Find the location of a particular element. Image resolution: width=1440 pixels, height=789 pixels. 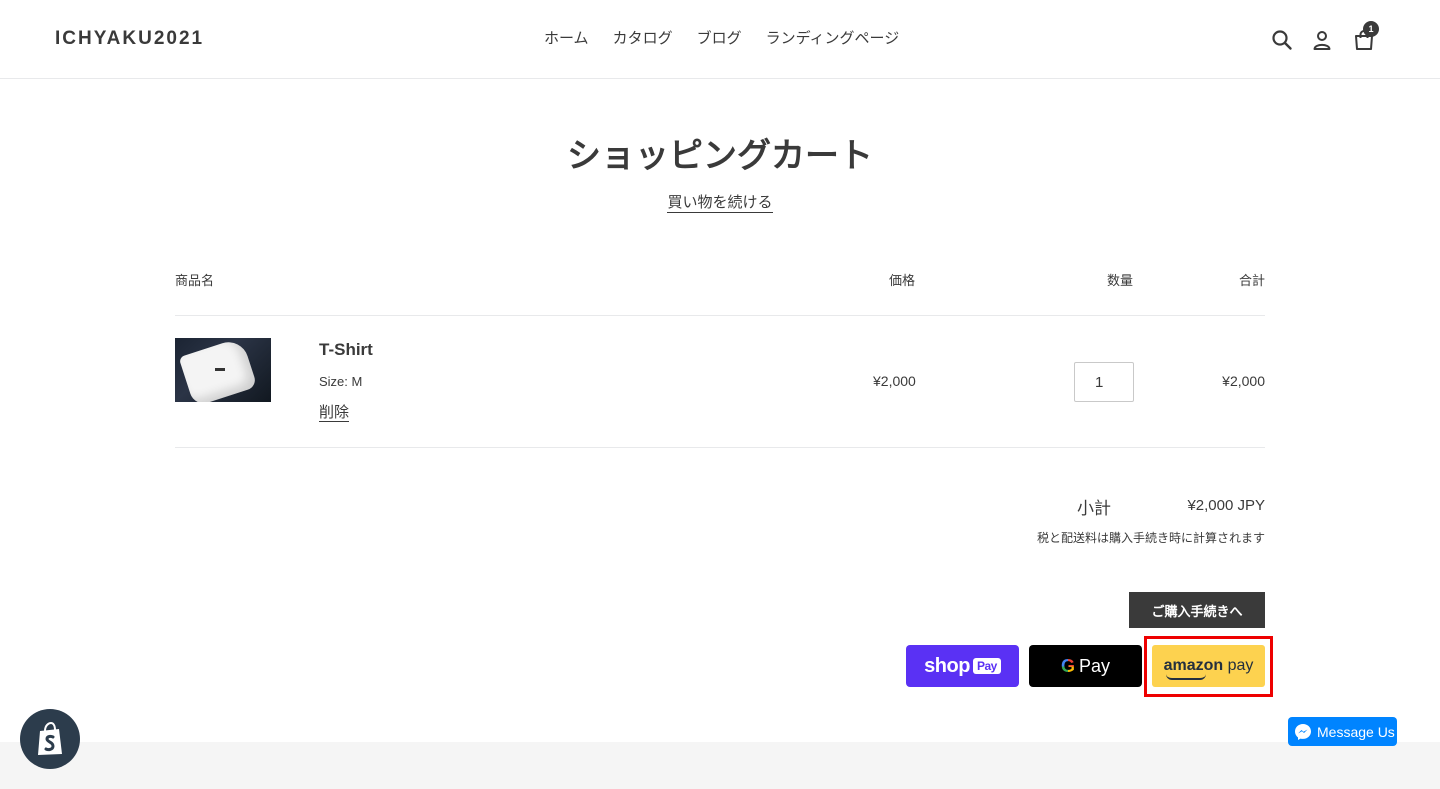

shopify-bag-icon is located at coordinates (50, 739).